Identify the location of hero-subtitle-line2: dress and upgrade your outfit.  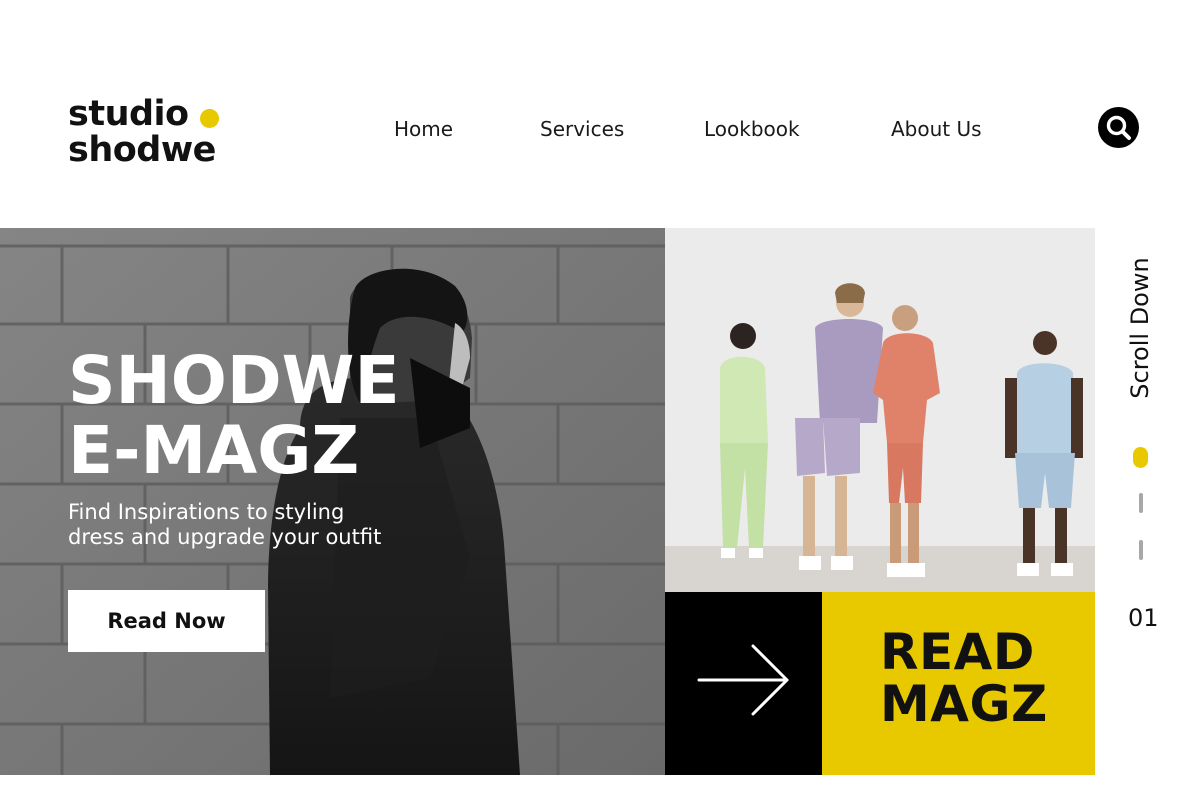
(225, 537).